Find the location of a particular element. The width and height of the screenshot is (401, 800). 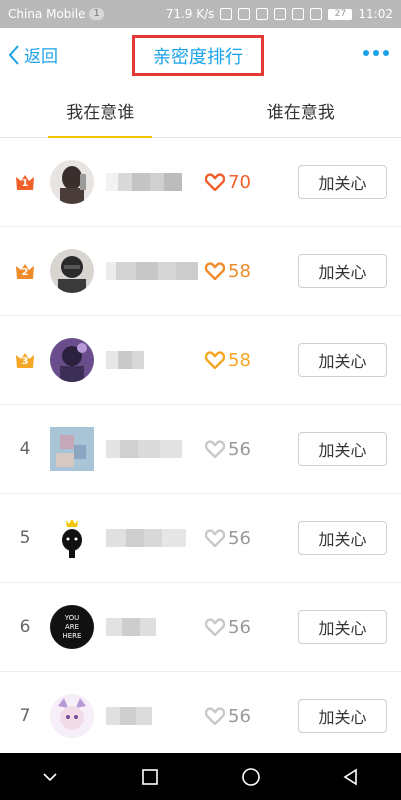

back-system-button is located at coordinates (351, 777).